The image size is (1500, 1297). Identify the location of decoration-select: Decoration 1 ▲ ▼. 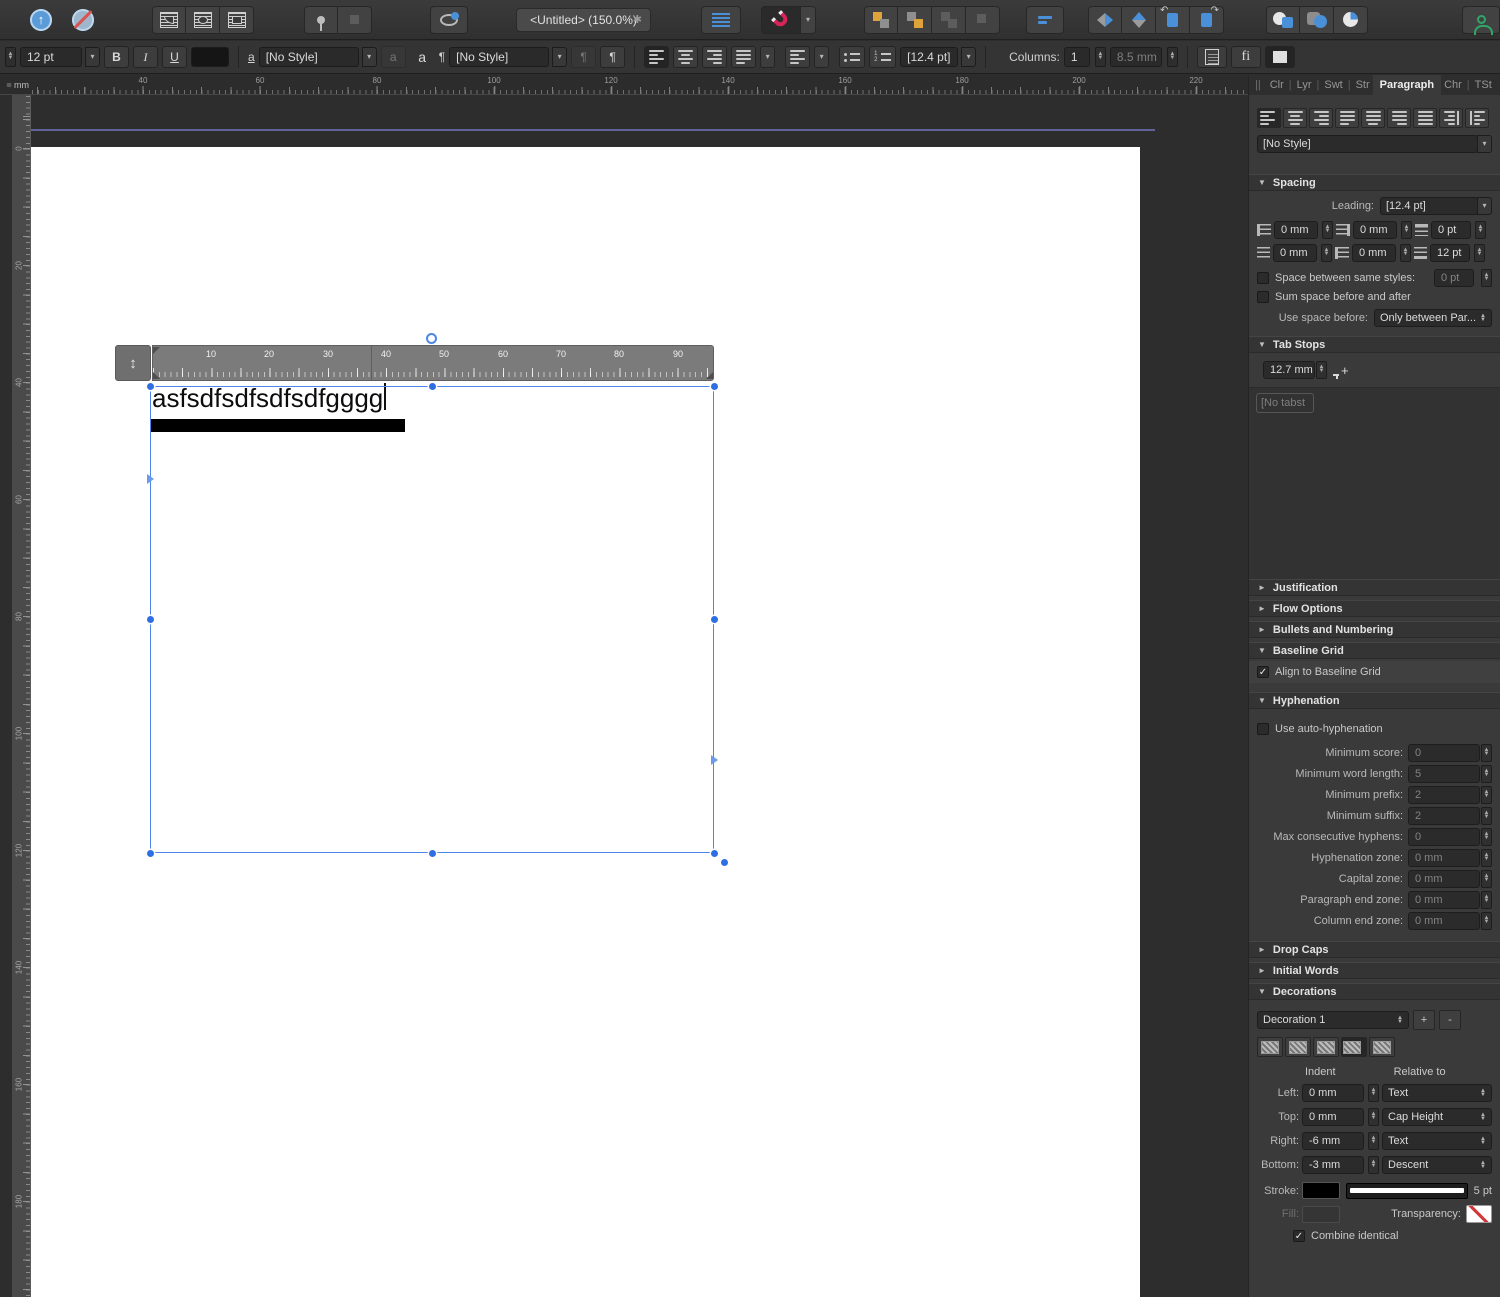
(1333, 1020).